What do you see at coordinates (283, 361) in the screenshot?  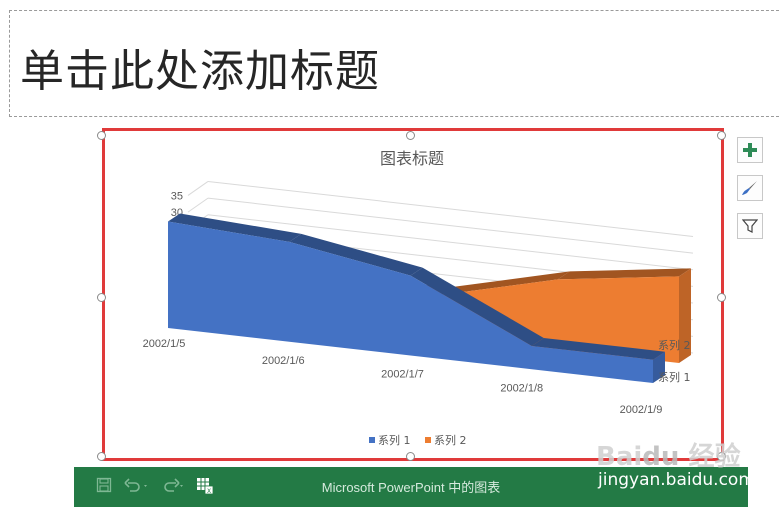 I see `x-tick-label: 2002/1/6` at bounding box center [283, 361].